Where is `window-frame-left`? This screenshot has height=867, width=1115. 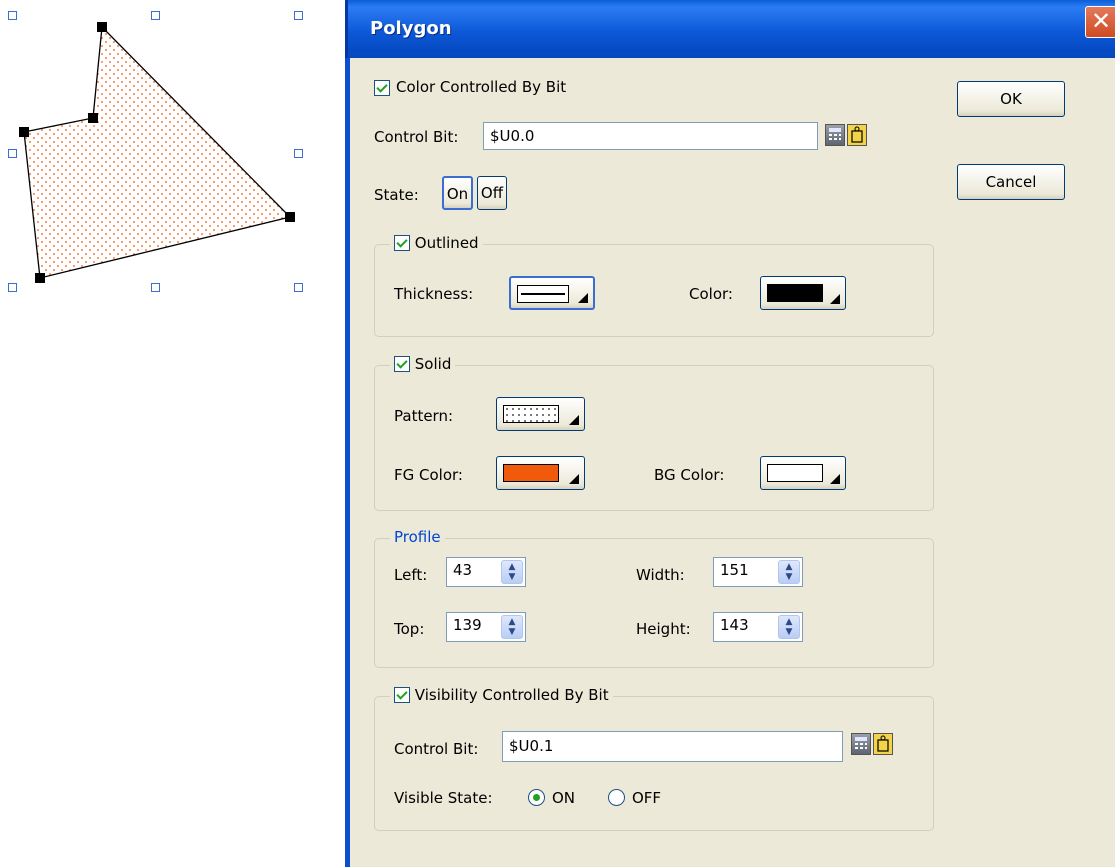
window-frame-left is located at coordinates (347, 462).